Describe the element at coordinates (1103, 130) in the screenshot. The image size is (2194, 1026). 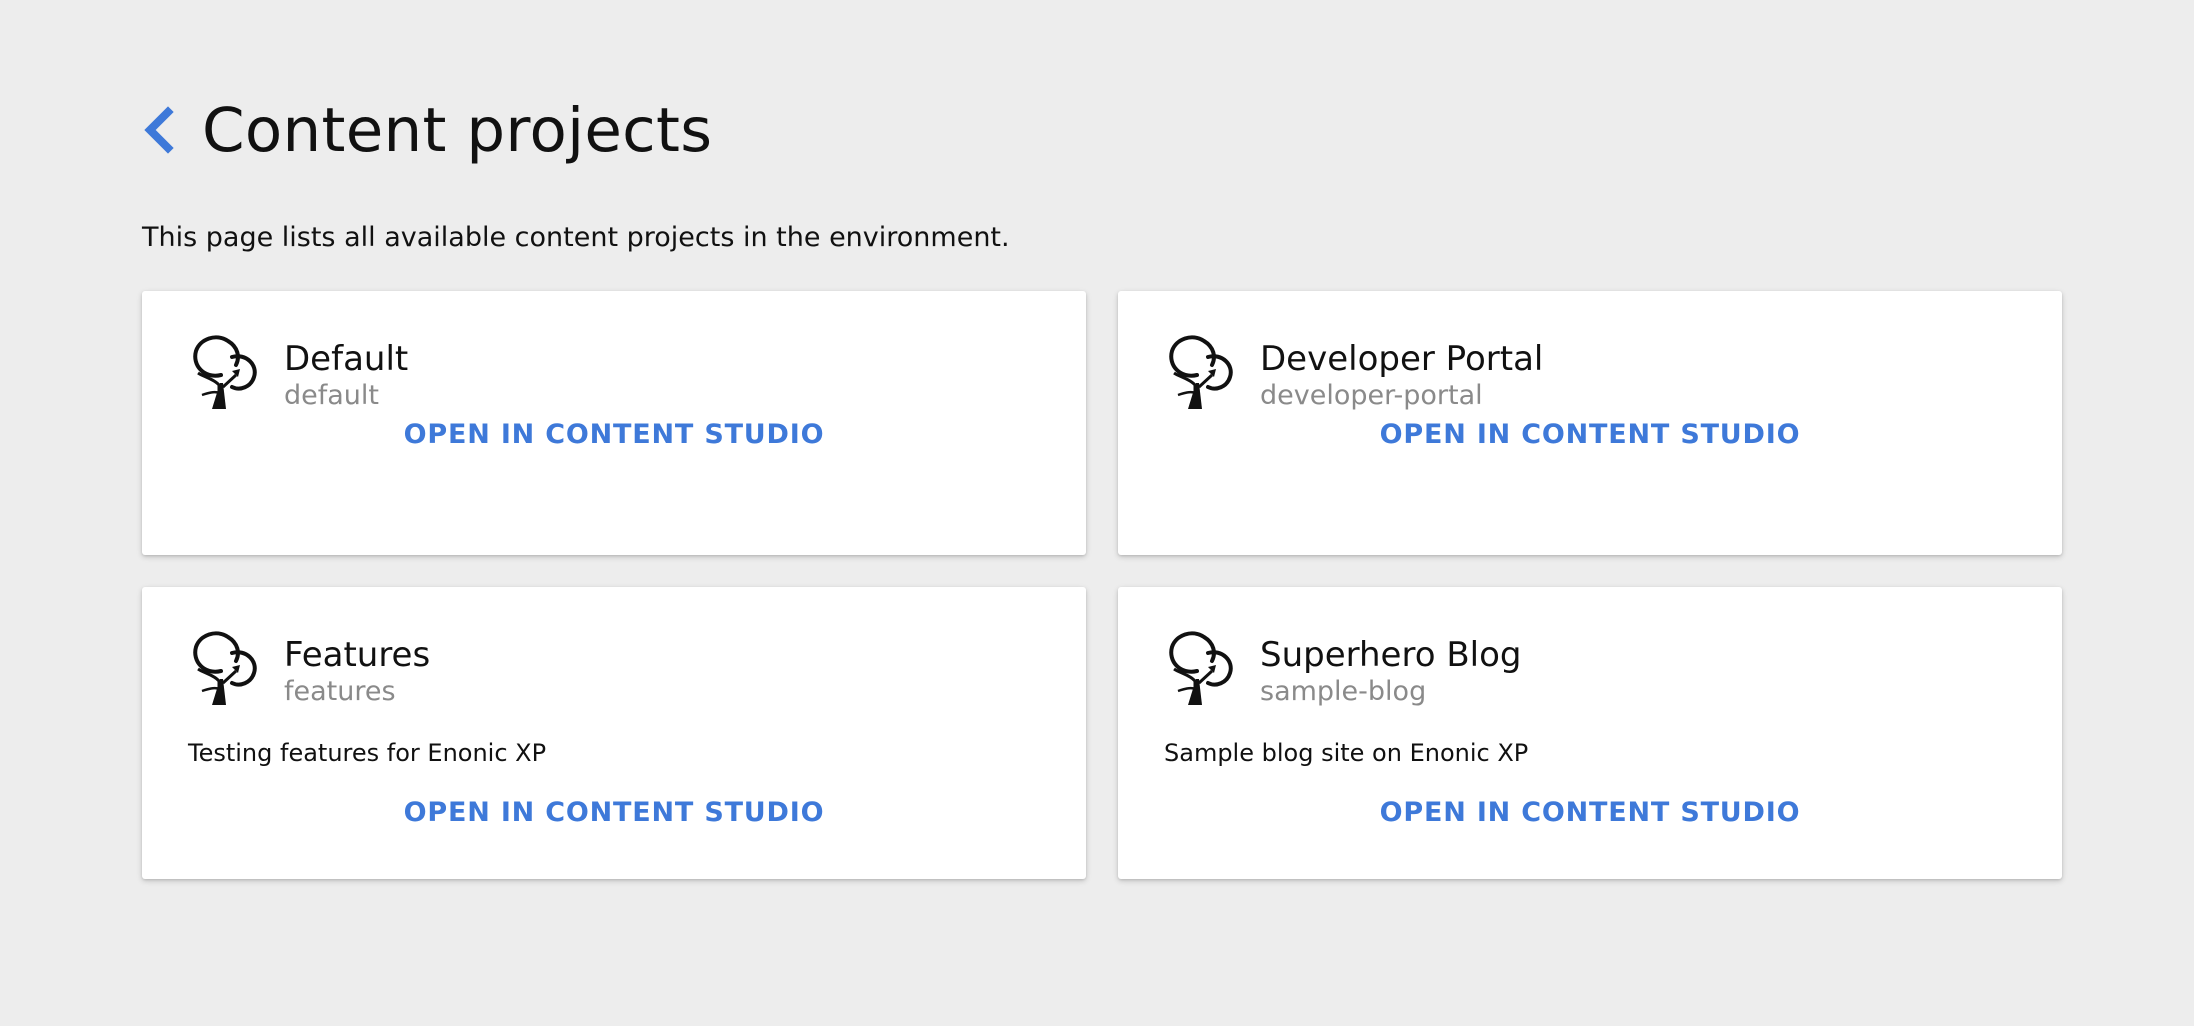
I see `page-header: Content projects` at that location.